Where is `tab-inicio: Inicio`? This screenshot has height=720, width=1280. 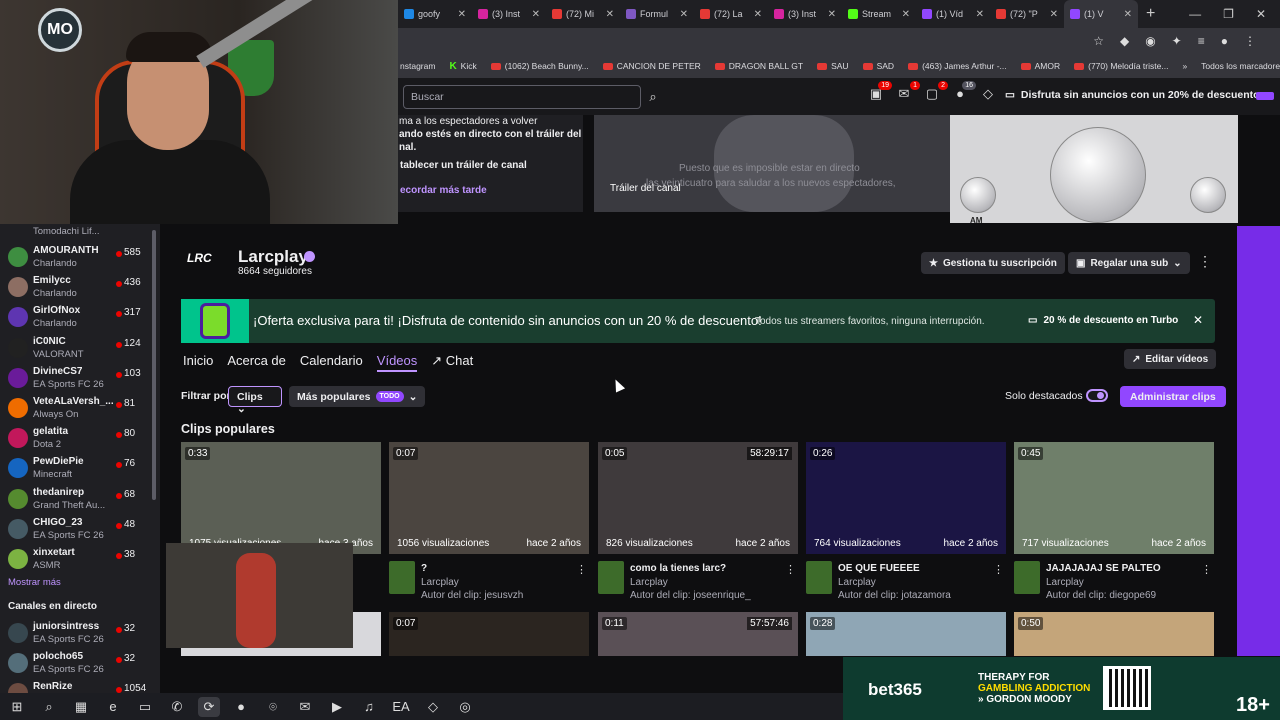
tab-inicio: Inicio is located at coordinates (198, 362).